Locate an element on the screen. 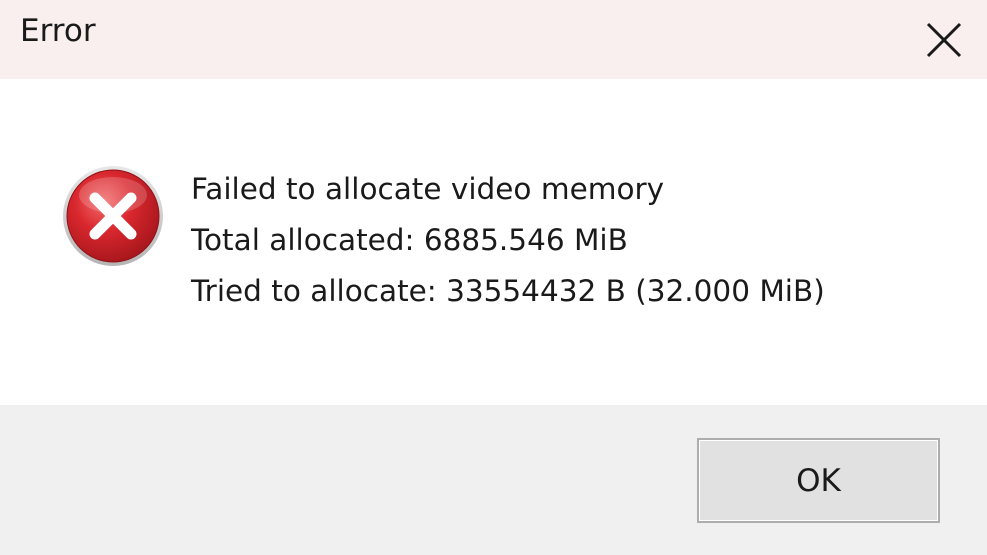 This screenshot has height=555, width=987. close-icon is located at coordinates (943, 39).